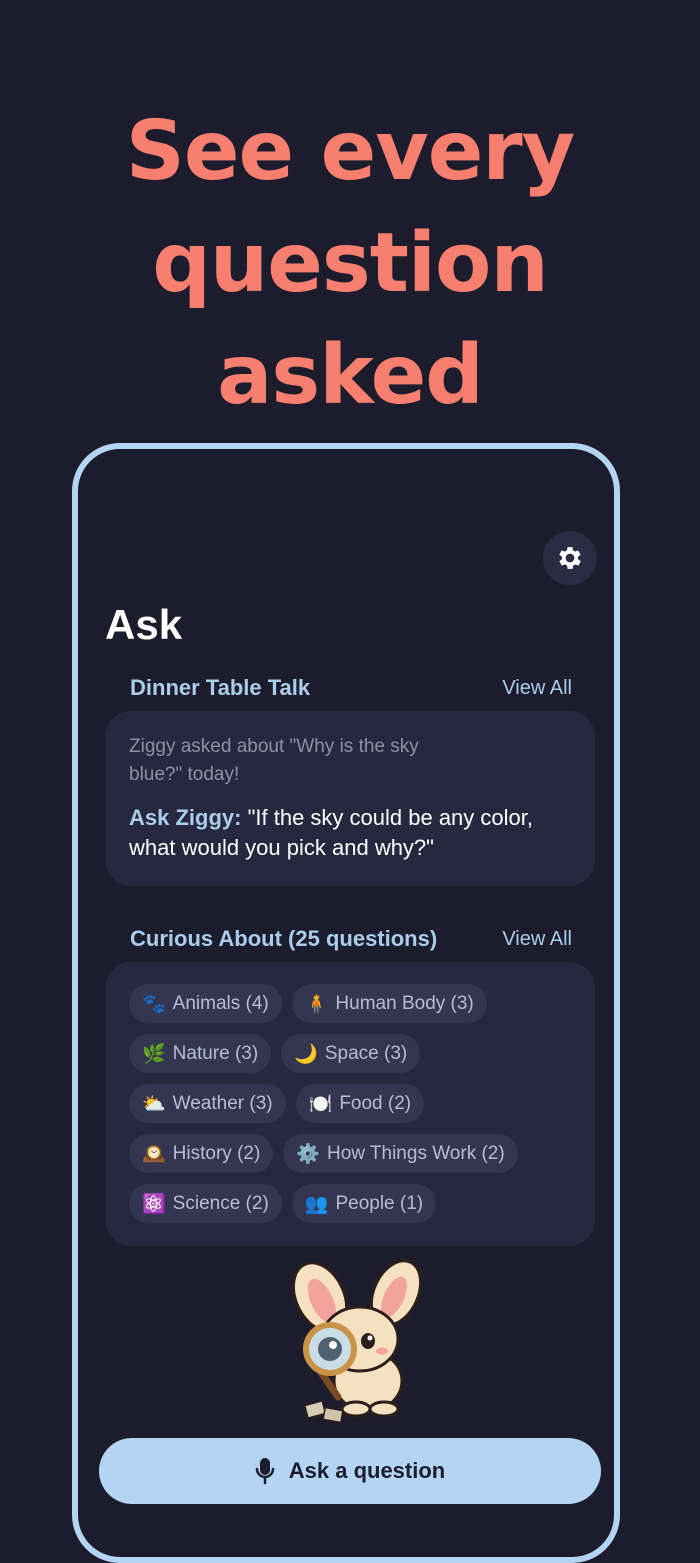 This screenshot has width=700, height=1563. I want to click on topic-chip-space: 🌙 Space (3), so click(351, 1053).